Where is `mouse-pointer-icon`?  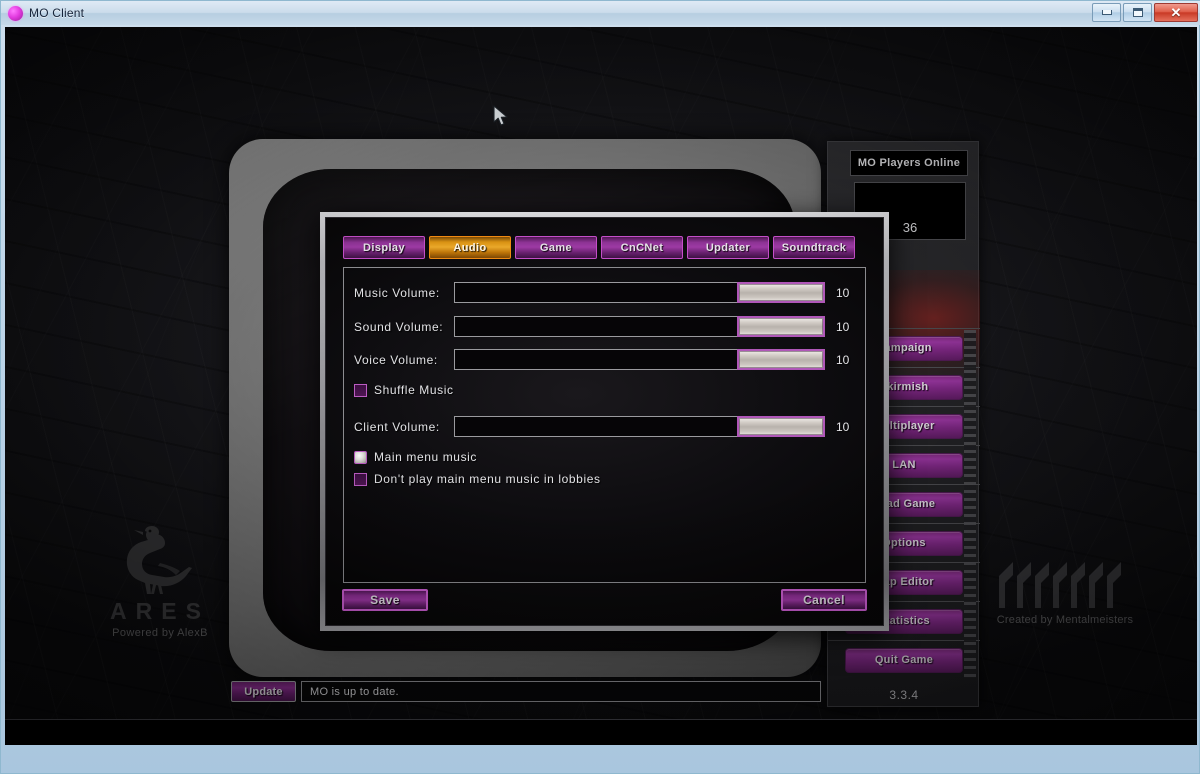 mouse-pointer-icon is located at coordinates (502, 119).